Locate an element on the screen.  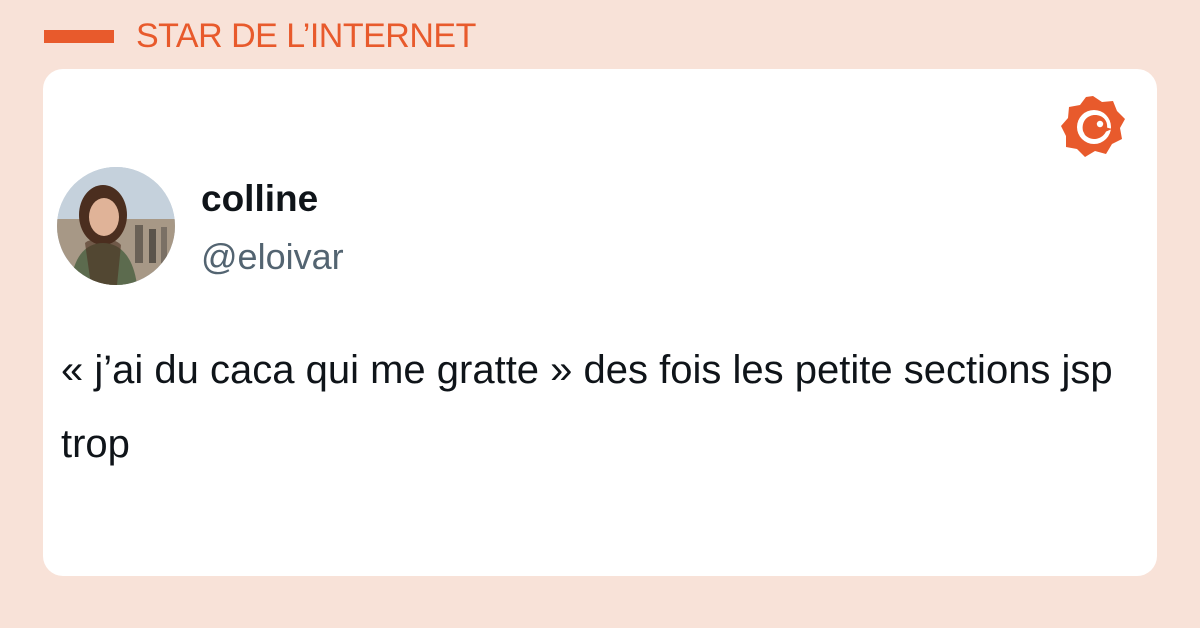
header-accent-bar is located at coordinates (79, 36).